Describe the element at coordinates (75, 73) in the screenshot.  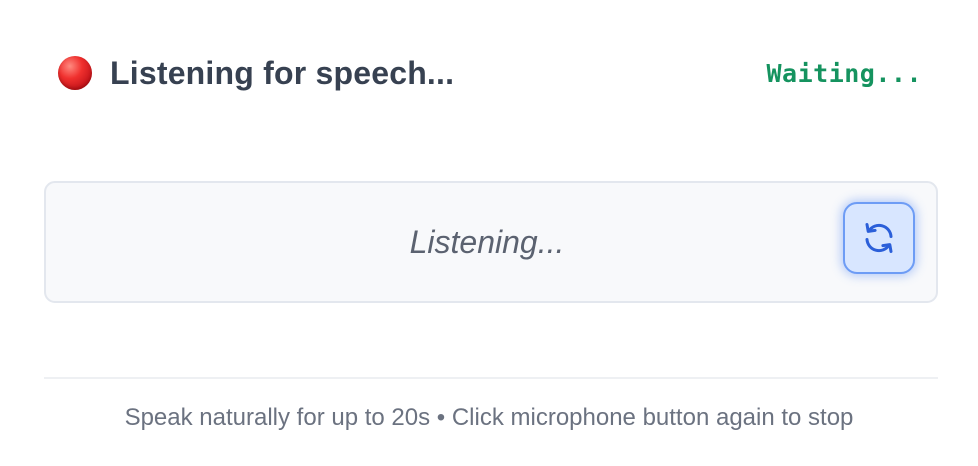
I see `red-circle-icon` at that location.